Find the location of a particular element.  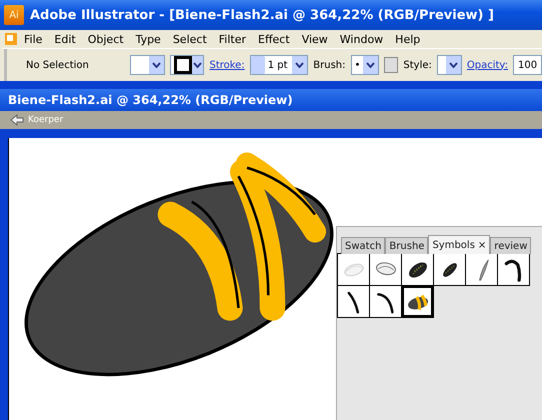

opacity-link: Opacity: is located at coordinates (487, 65).